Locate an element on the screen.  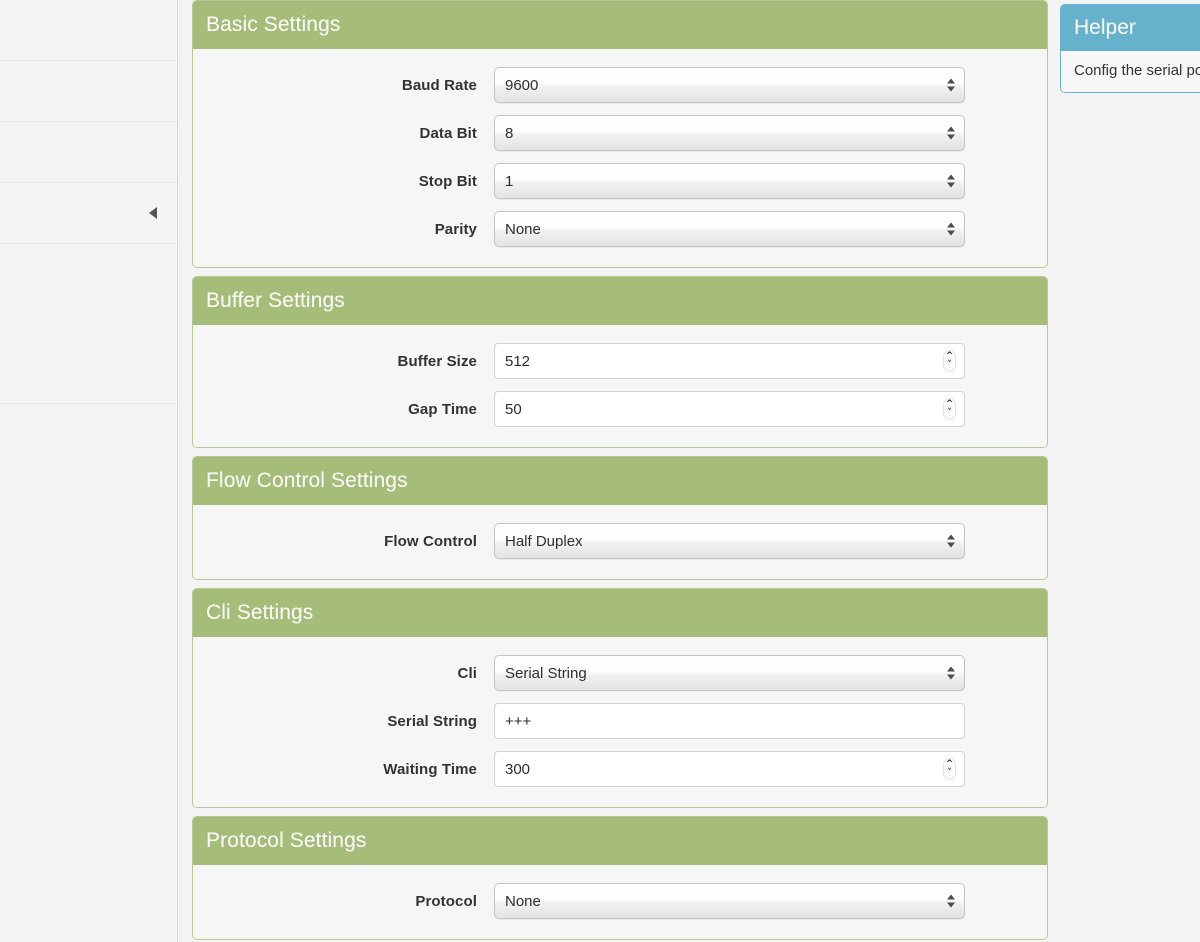
panel-title: Buffer Settings is located at coordinates (620, 301).